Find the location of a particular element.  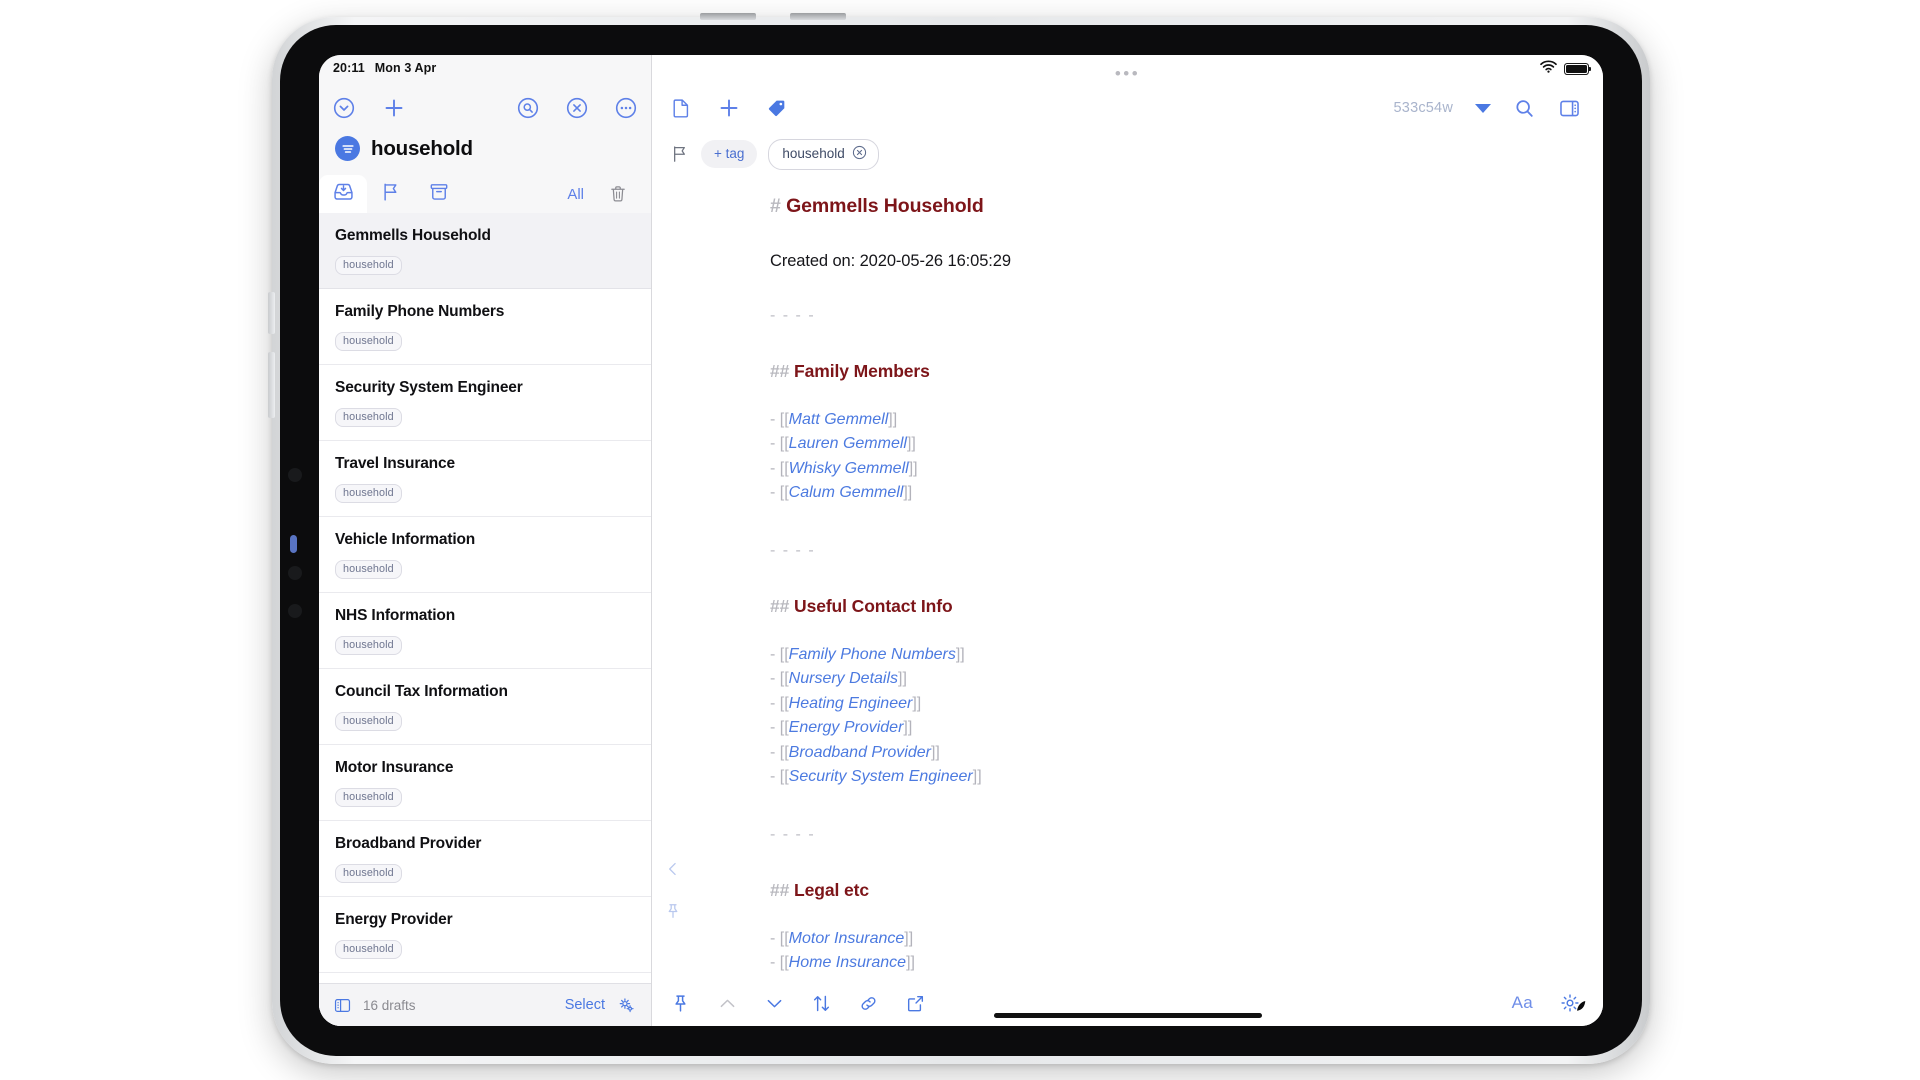

font-size-button: Aa is located at coordinates (1522, 1003).